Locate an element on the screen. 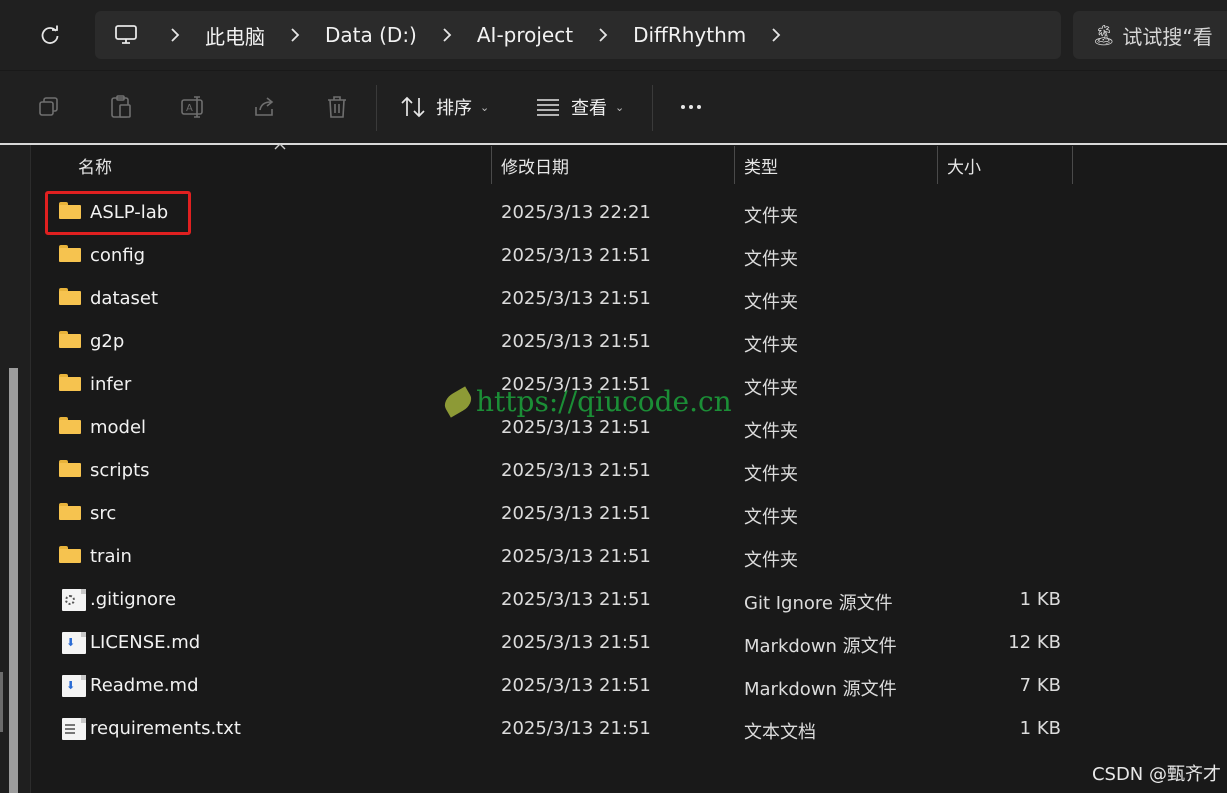  share-icon is located at coordinates (264, 106).